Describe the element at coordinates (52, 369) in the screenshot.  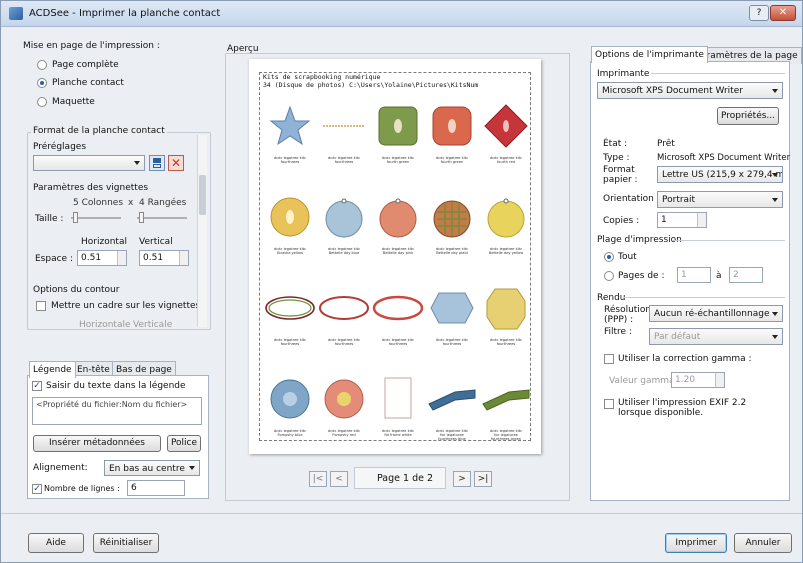
I see `tab-caption: Légende` at that location.